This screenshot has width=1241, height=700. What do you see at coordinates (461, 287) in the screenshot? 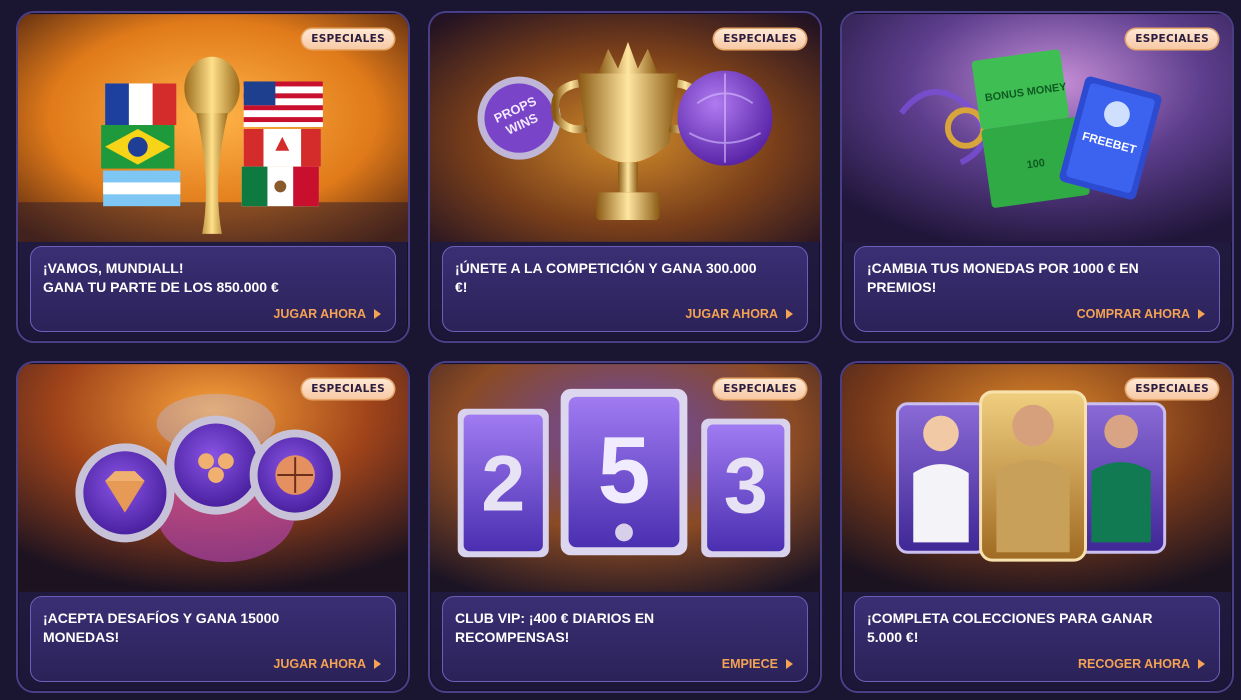
I see `promo-title-line2: €!` at bounding box center [461, 287].